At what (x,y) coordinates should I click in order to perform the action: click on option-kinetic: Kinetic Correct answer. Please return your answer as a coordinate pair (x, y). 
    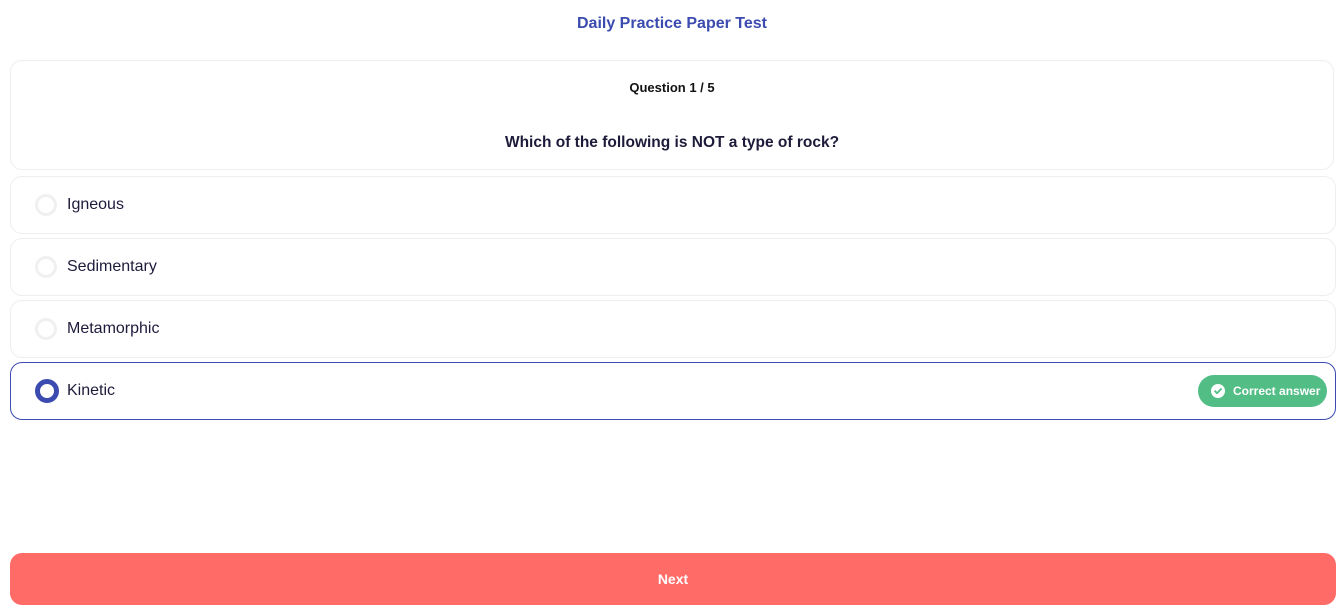
    Looking at the image, I should click on (673, 391).